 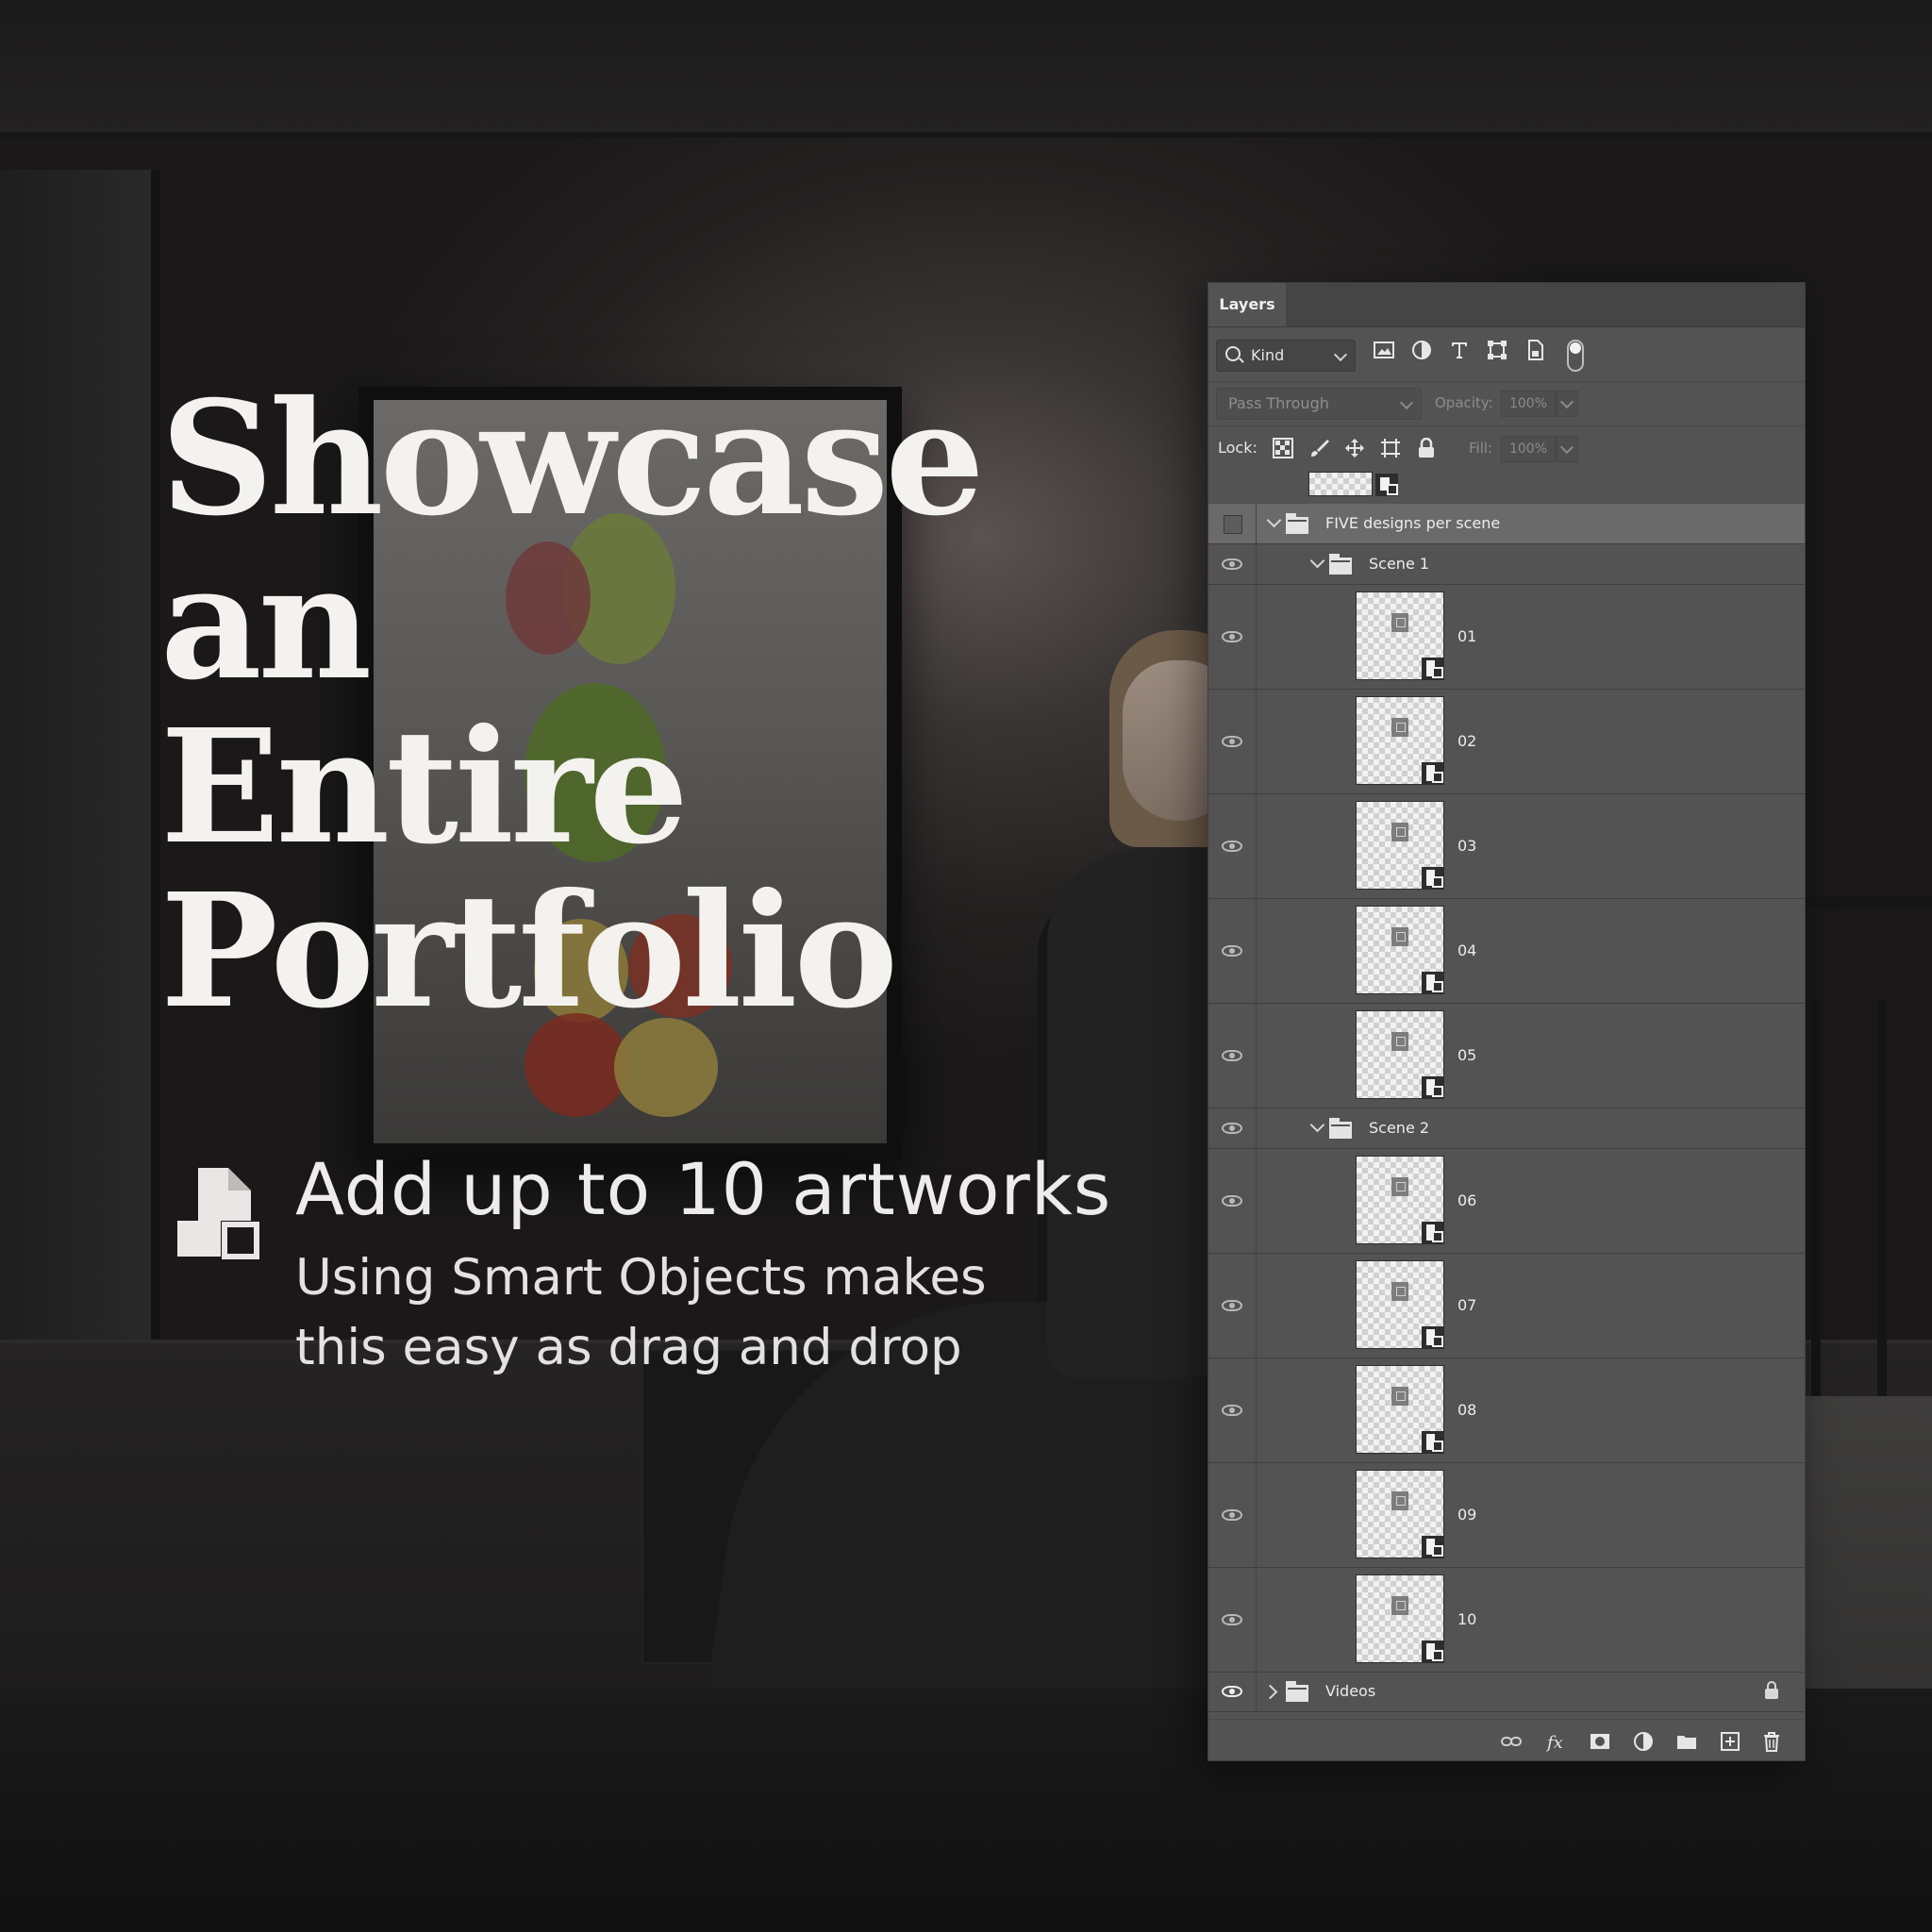 I want to click on new-group-icon, so click(x=1687, y=1741).